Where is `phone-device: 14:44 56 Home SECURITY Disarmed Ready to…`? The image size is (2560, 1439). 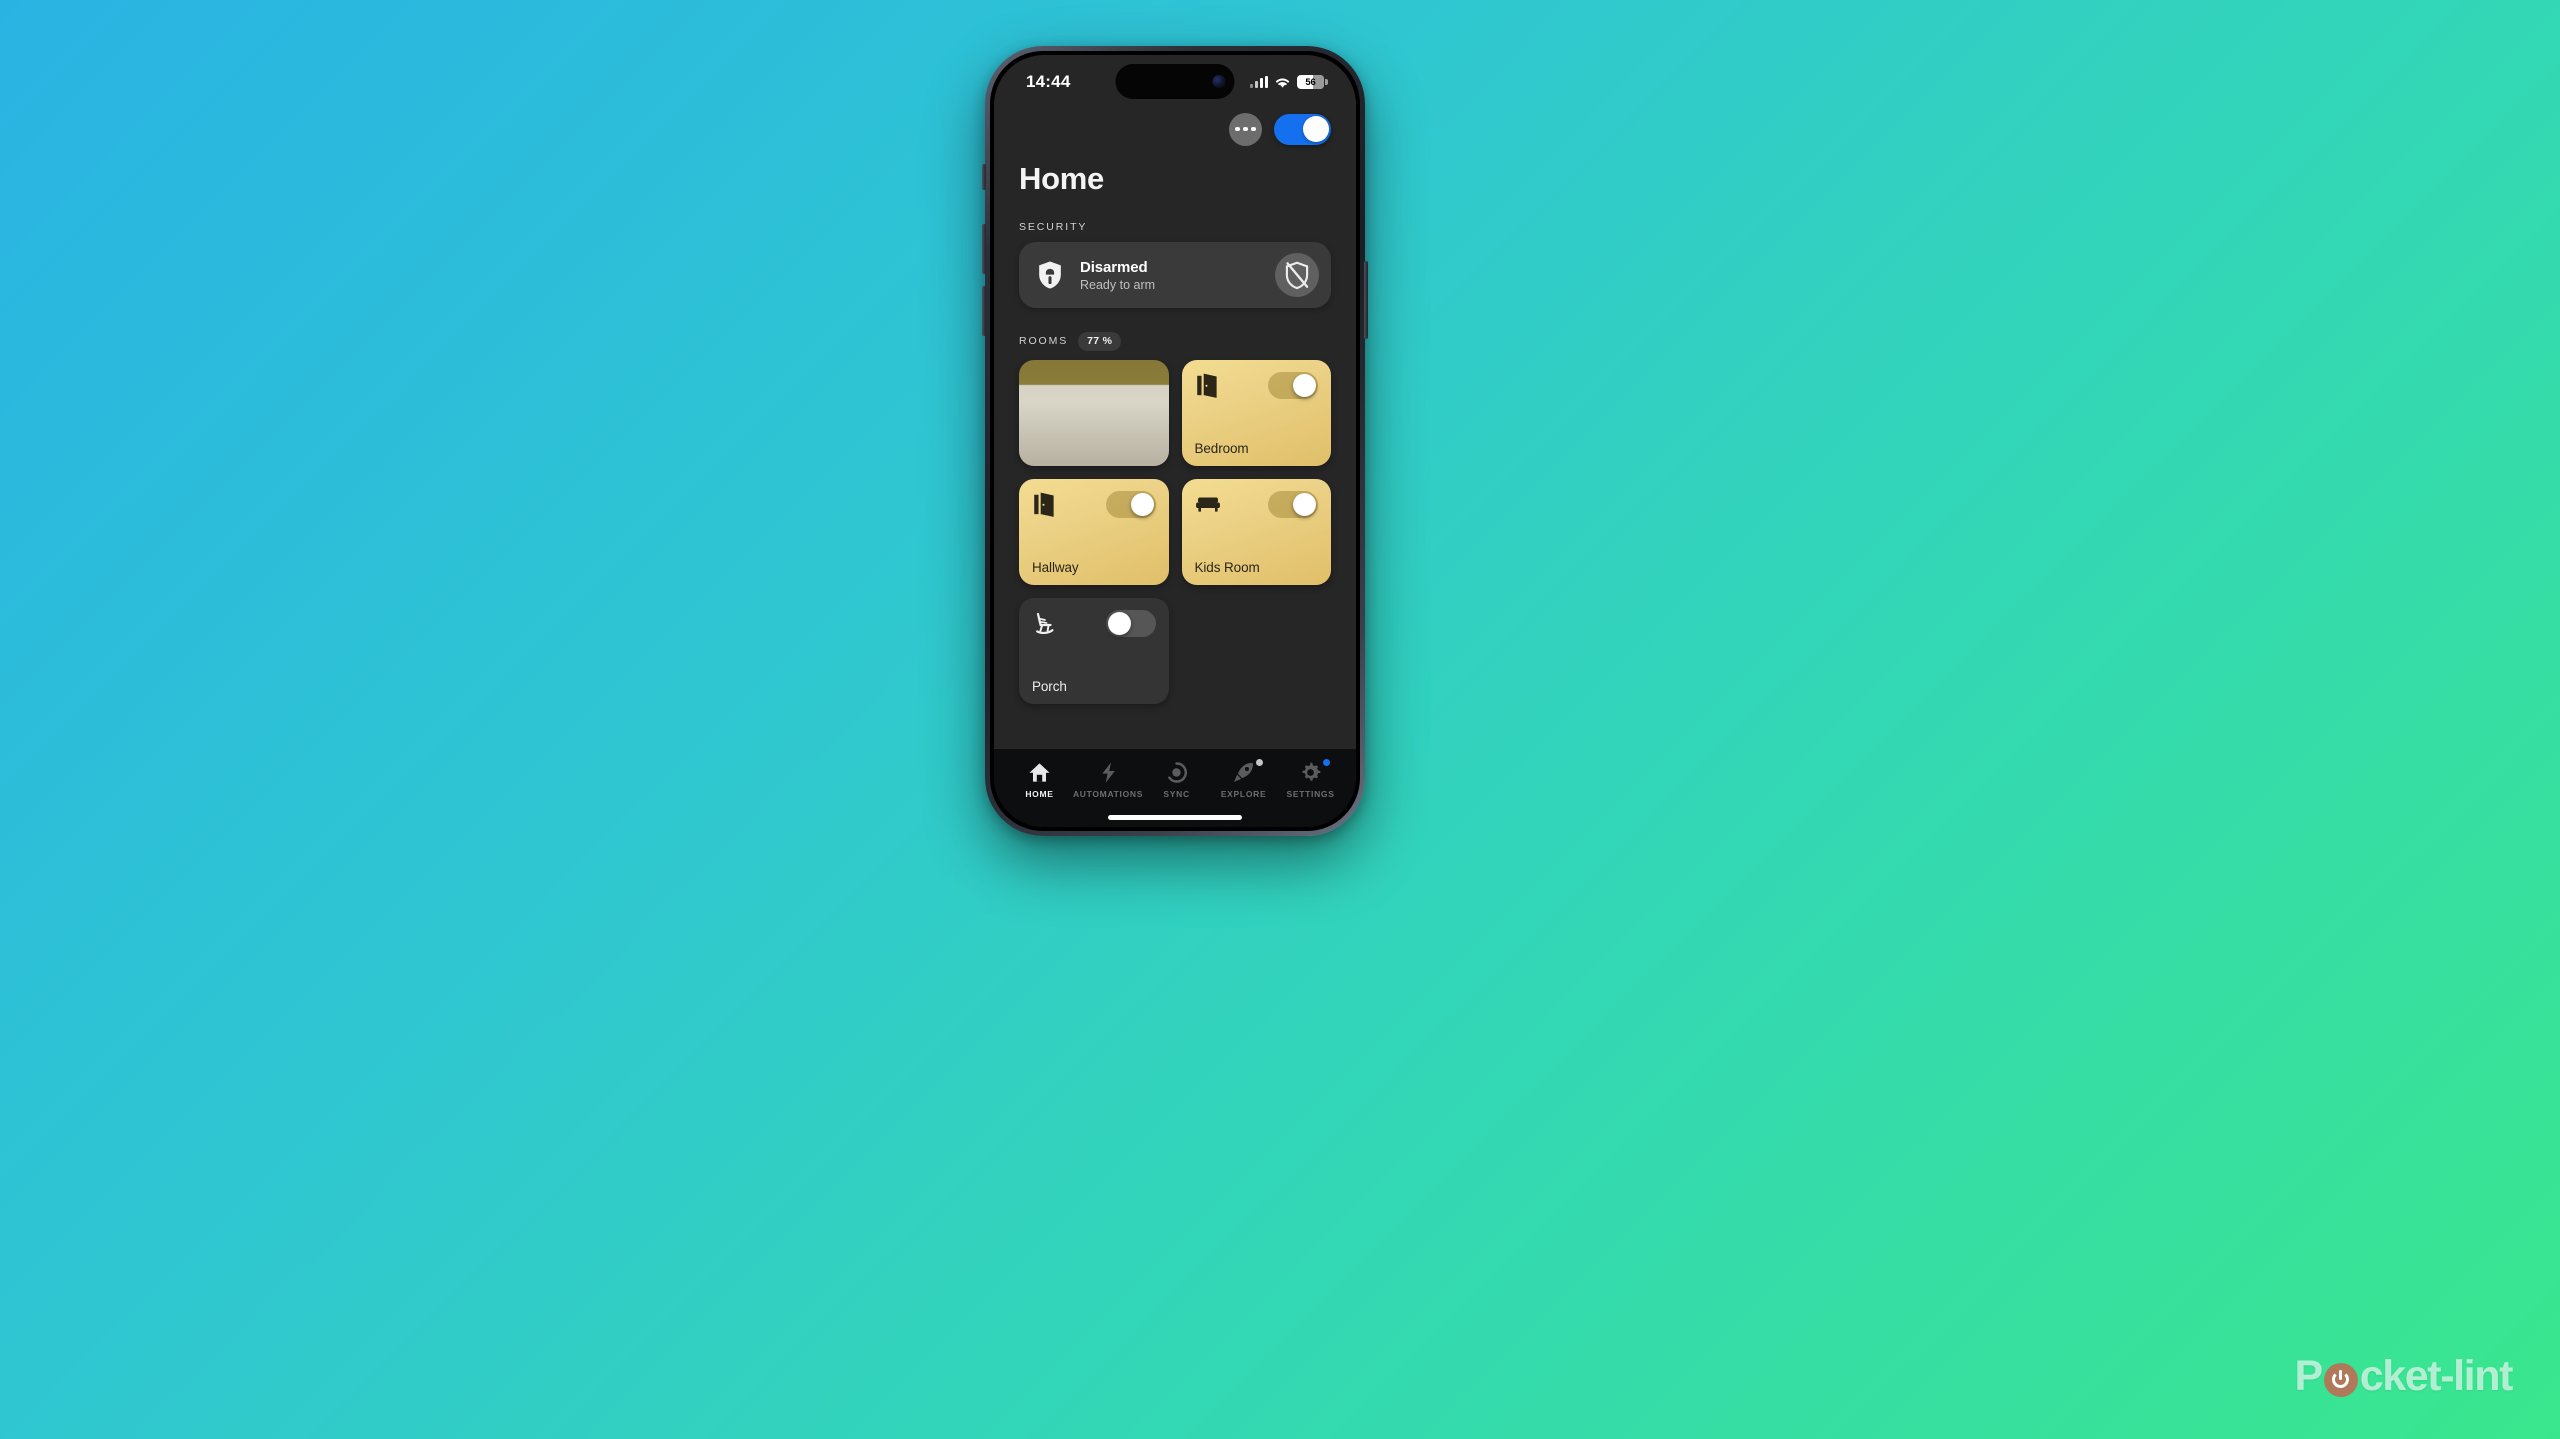 phone-device: 14:44 56 Home SECURITY Disarmed Ready to… is located at coordinates (1175, 441).